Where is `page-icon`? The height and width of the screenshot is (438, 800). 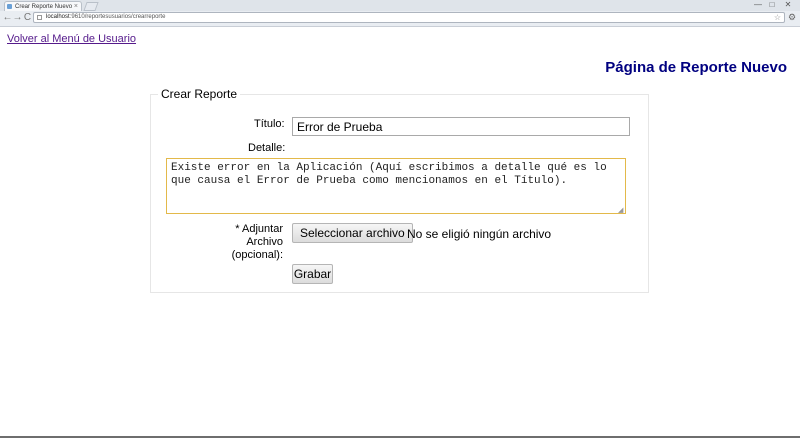
page-icon is located at coordinates (39, 17).